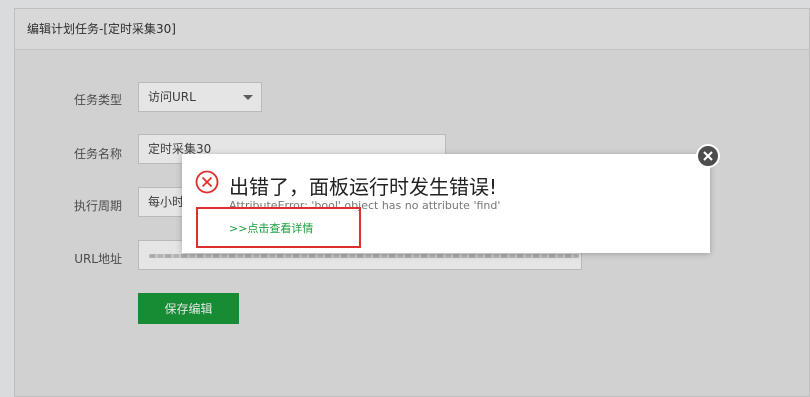 This screenshot has width=810, height=397. I want to click on close-icon, so click(708, 156).